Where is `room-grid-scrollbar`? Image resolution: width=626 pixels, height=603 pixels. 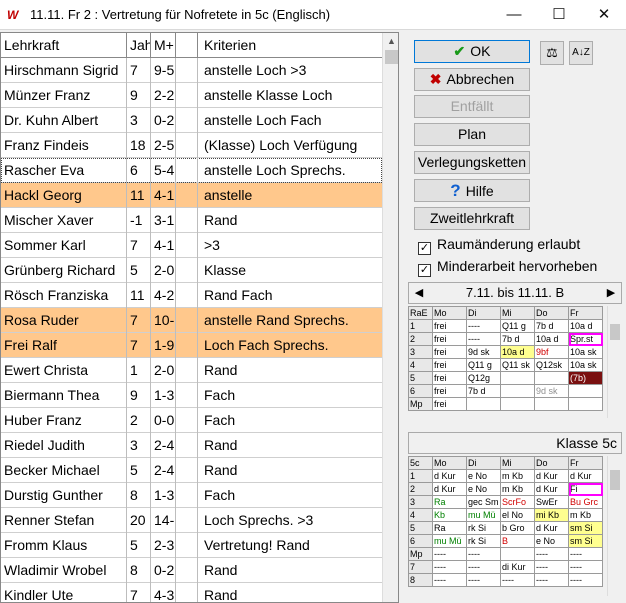 room-grid-scrollbar is located at coordinates (614, 362).